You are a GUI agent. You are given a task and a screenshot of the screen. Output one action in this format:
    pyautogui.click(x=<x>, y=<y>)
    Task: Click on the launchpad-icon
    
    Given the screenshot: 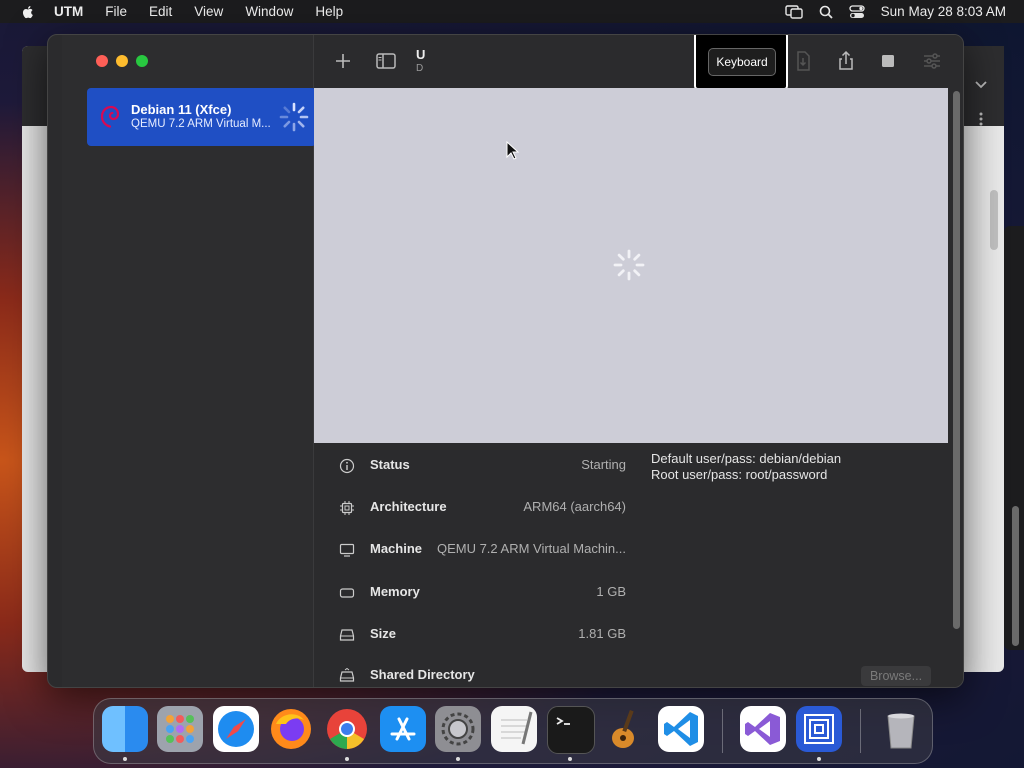 What is the action you would take?
    pyautogui.click(x=180, y=729)
    